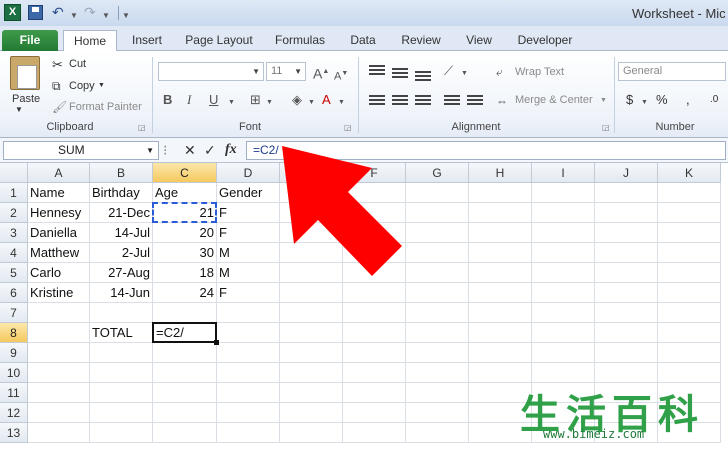  What do you see at coordinates (342, 211) in the screenshot?
I see `red-arrow-icon` at bounding box center [342, 211].